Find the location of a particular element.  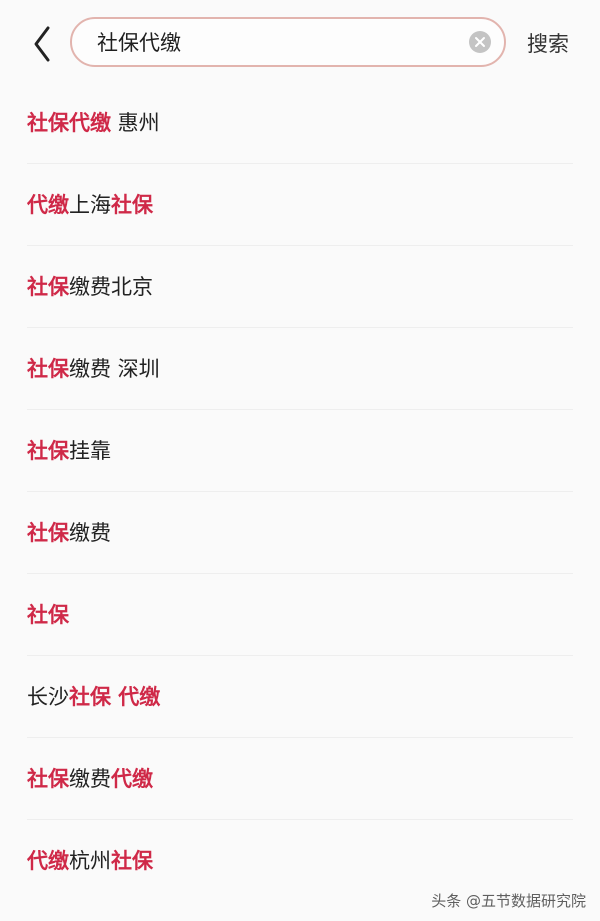

suggestion-text: 长沙 is located at coordinates (48, 697).